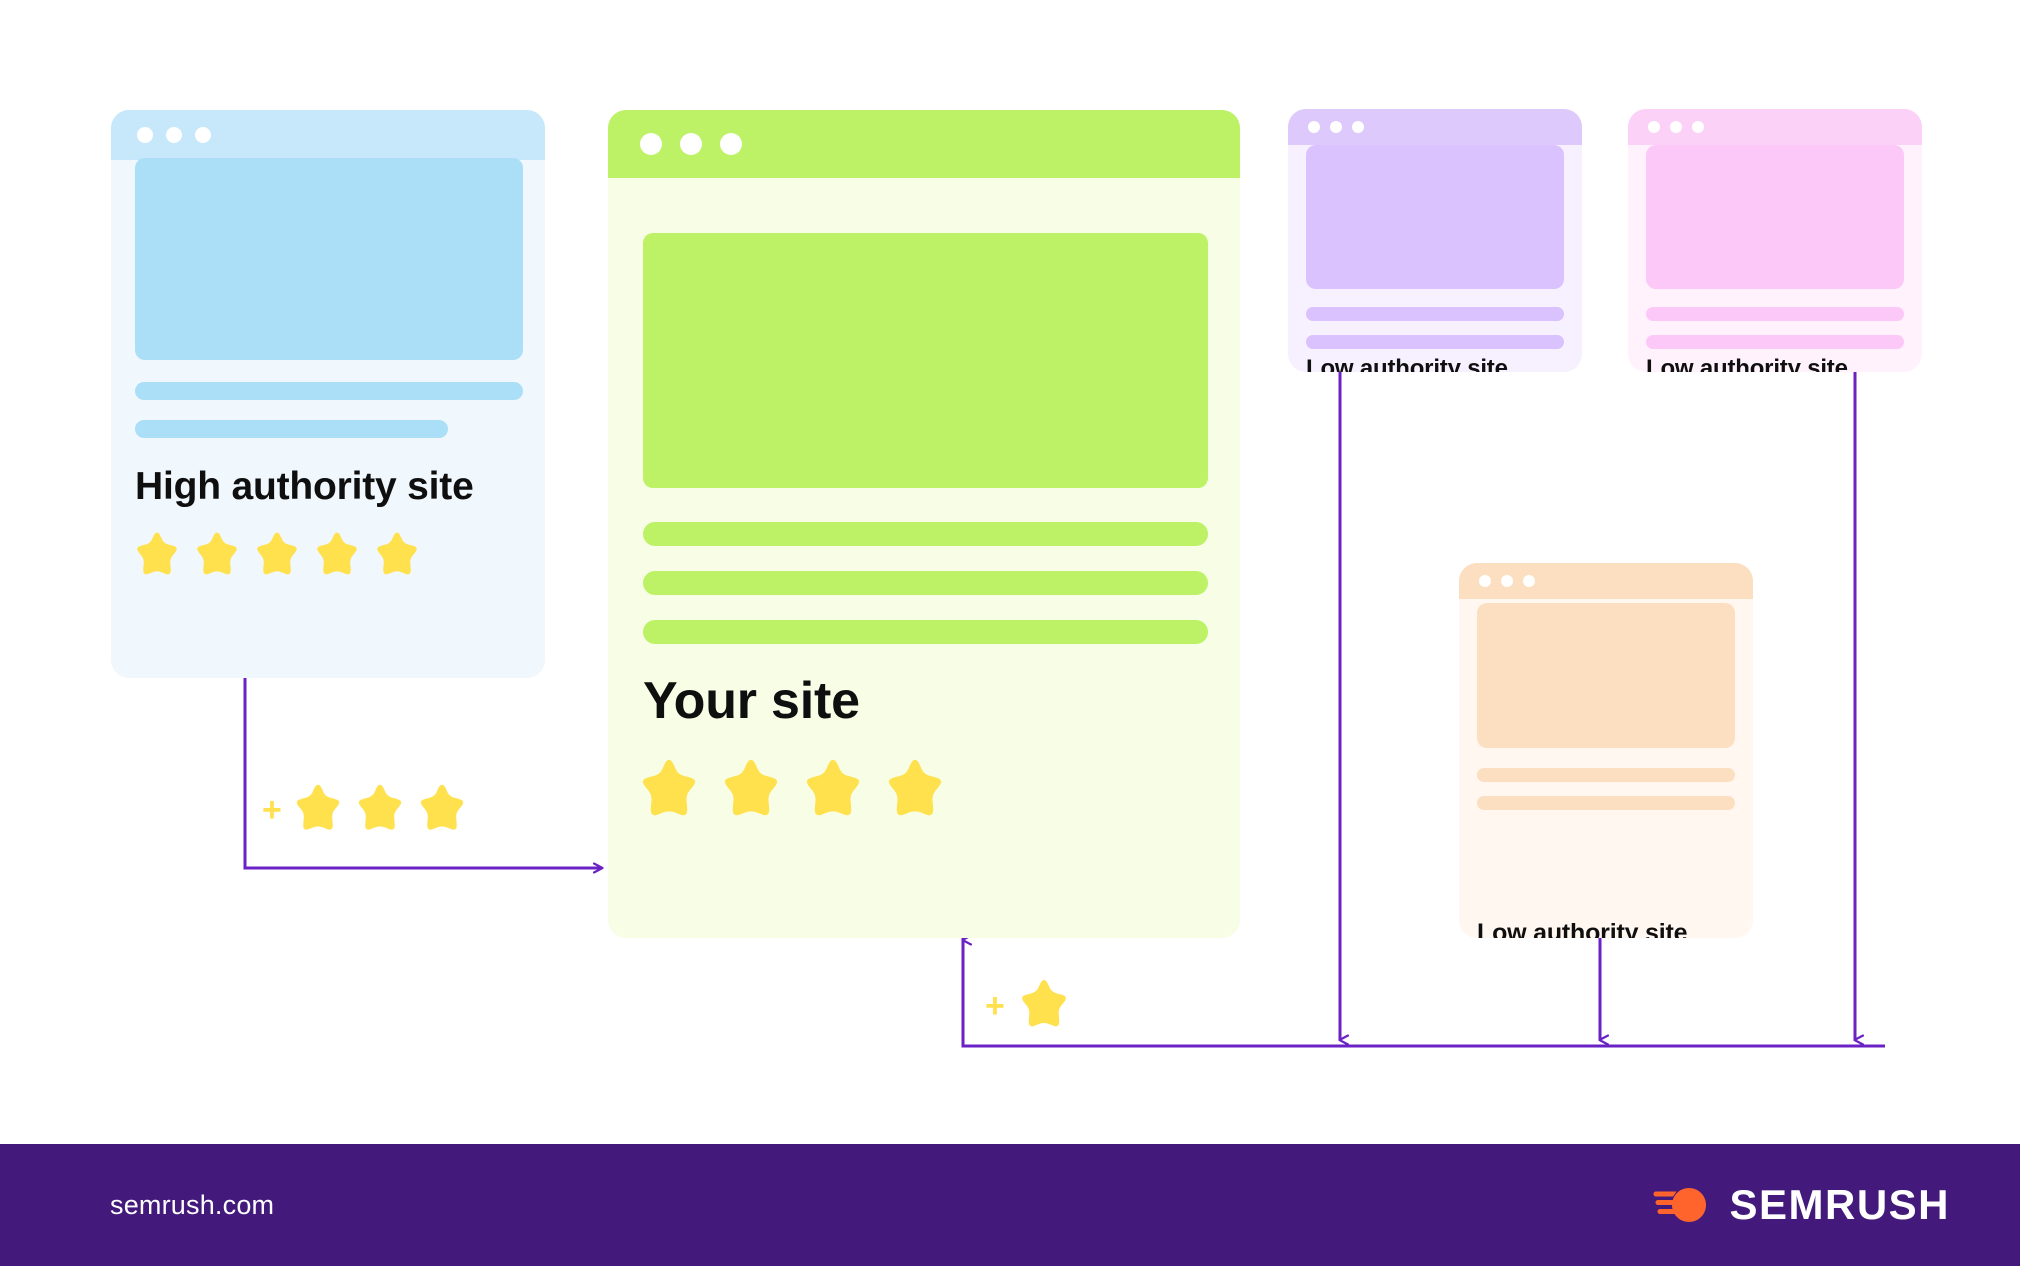 The width and height of the screenshot is (2020, 1266). I want to click on footer-bar: semrush.com SEMRUSH, so click(1010, 1205).